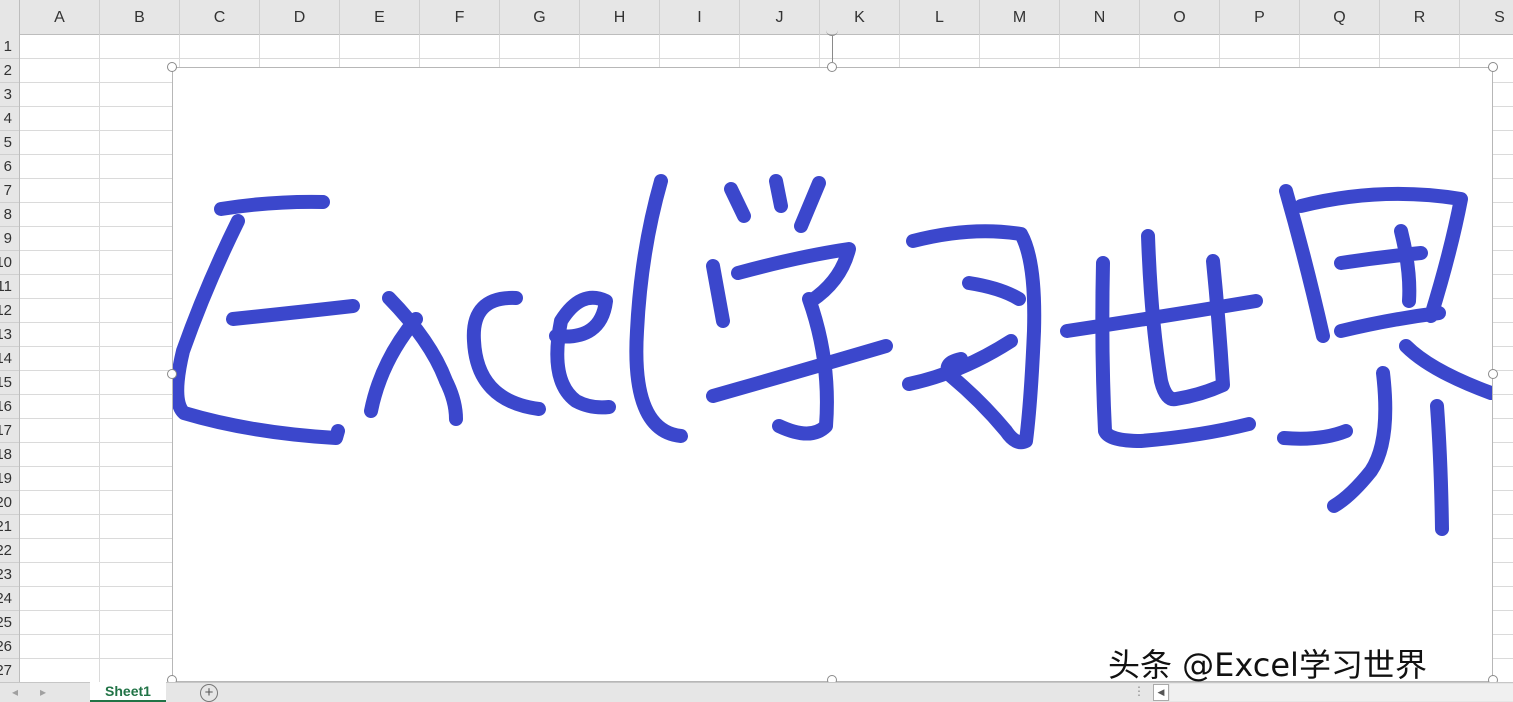  Describe the element at coordinates (9, 311) in the screenshot. I see `row-header-12: 12` at that location.